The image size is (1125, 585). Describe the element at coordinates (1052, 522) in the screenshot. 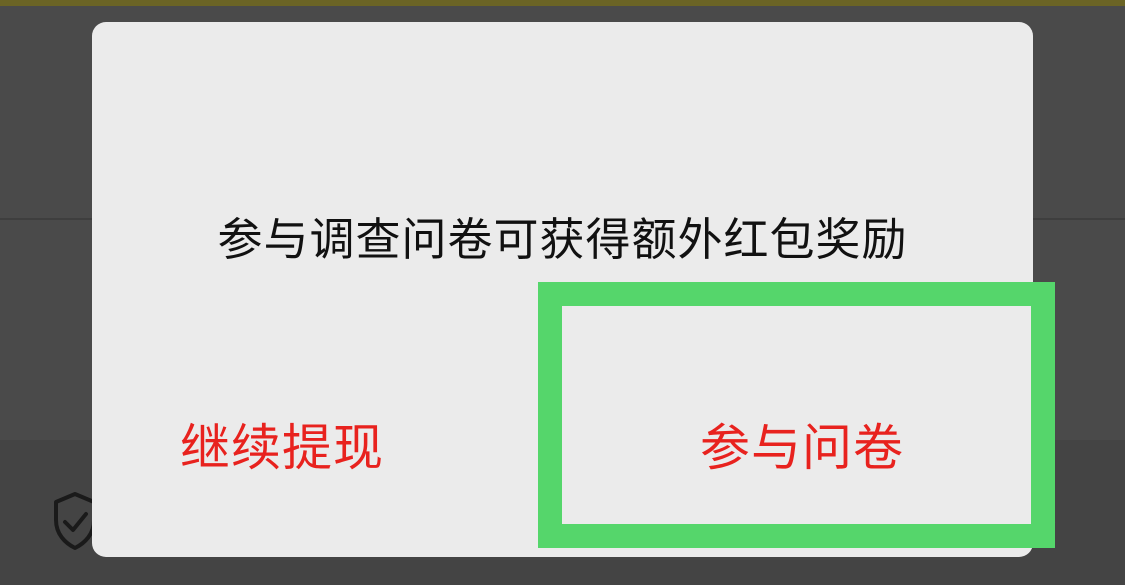

I see `chevron-right-icon: ›` at that location.